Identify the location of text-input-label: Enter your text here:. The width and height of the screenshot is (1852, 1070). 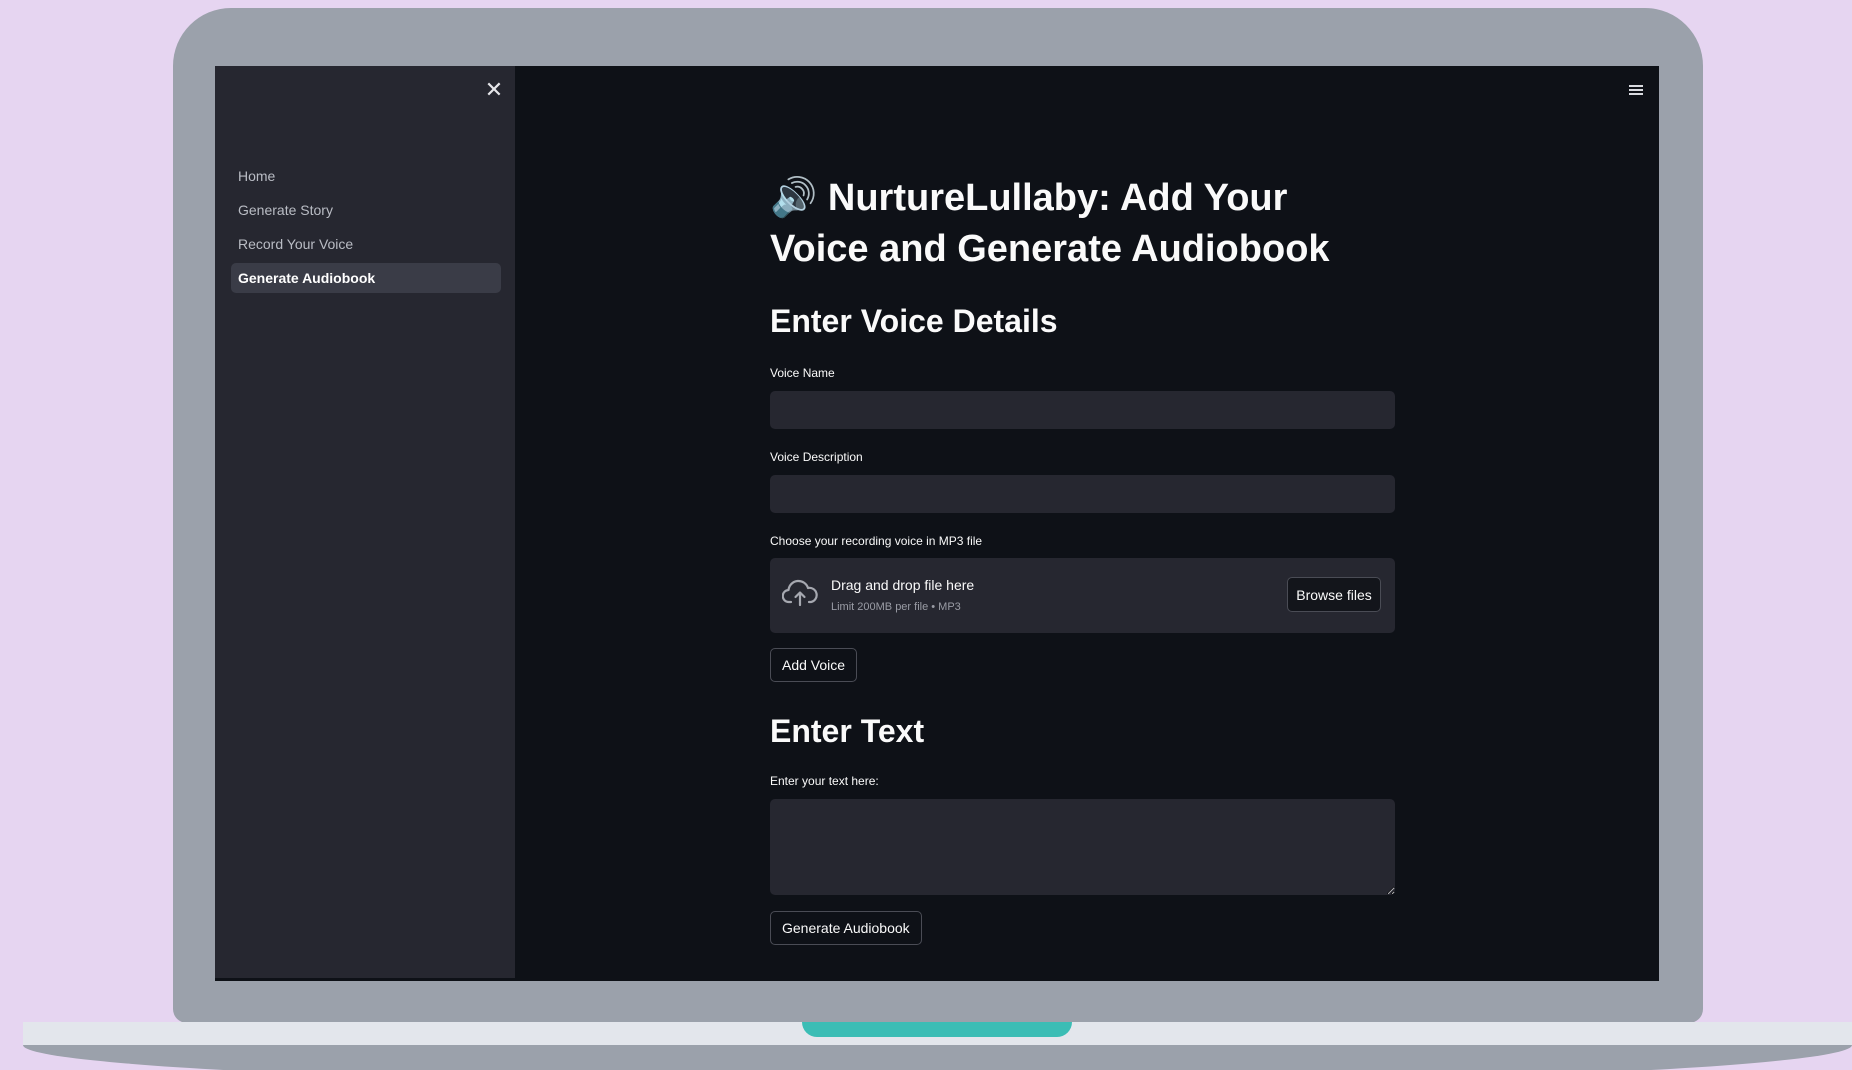
(824, 781).